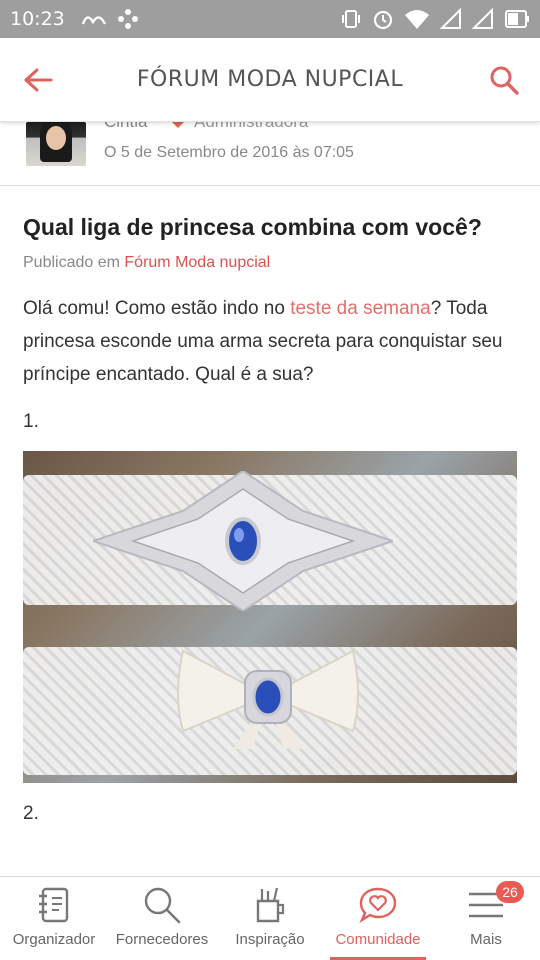  I want to click on nav-inspiracao: Inspiração, so click(270, 918).